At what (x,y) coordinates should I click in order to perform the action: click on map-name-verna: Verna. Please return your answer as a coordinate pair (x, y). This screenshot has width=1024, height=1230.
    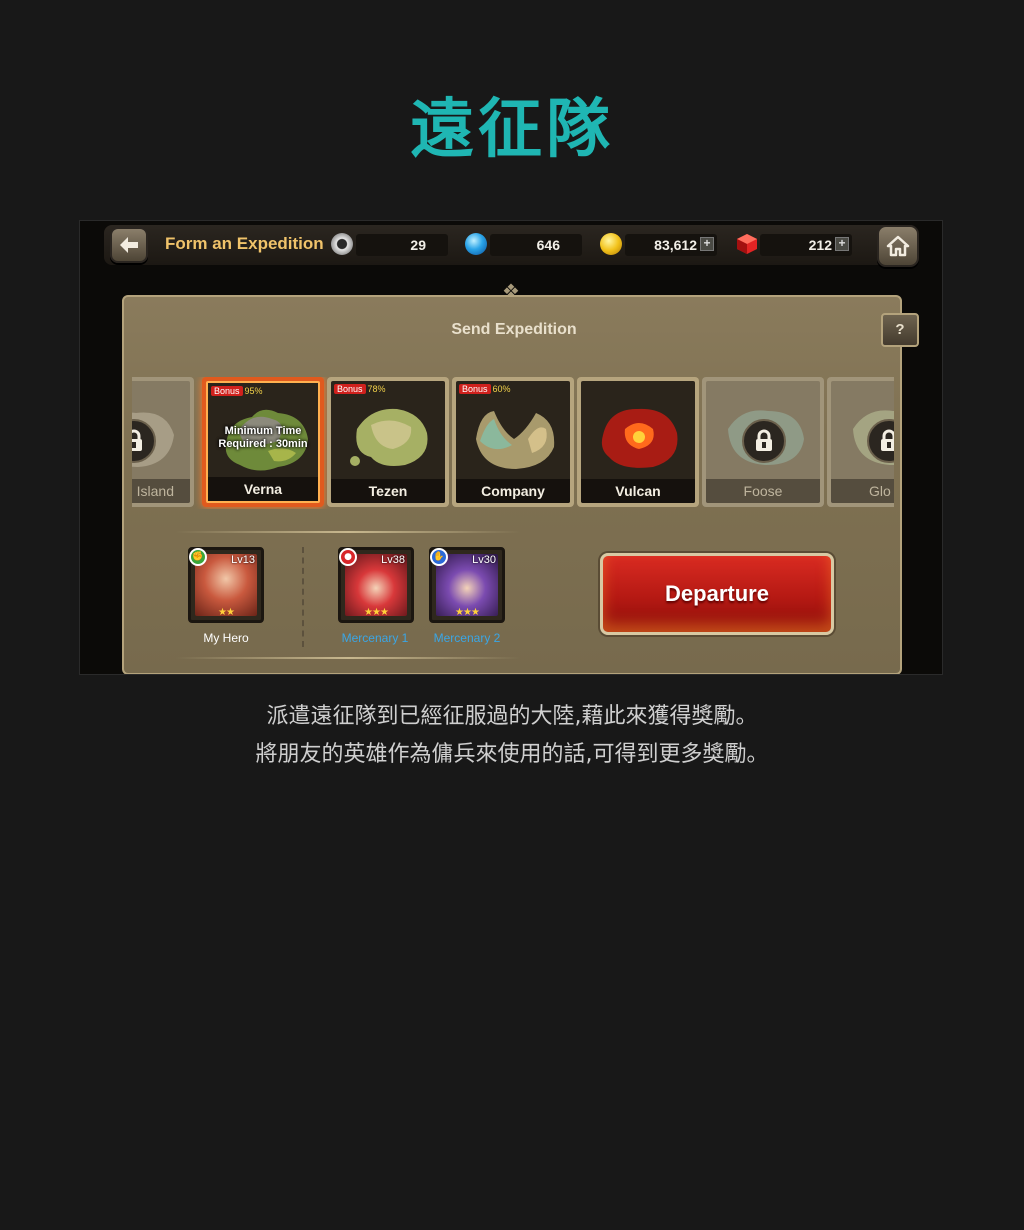
    Looking at the image, I should click on (263, 489).